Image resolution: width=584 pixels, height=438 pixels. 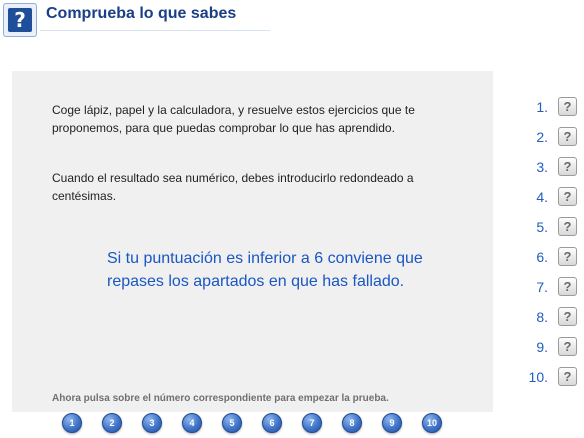 What do you see at coordinates (72, 423) in the screenshot?
I see `exercise-circle-1: 1` at bounding box center [72, 423].